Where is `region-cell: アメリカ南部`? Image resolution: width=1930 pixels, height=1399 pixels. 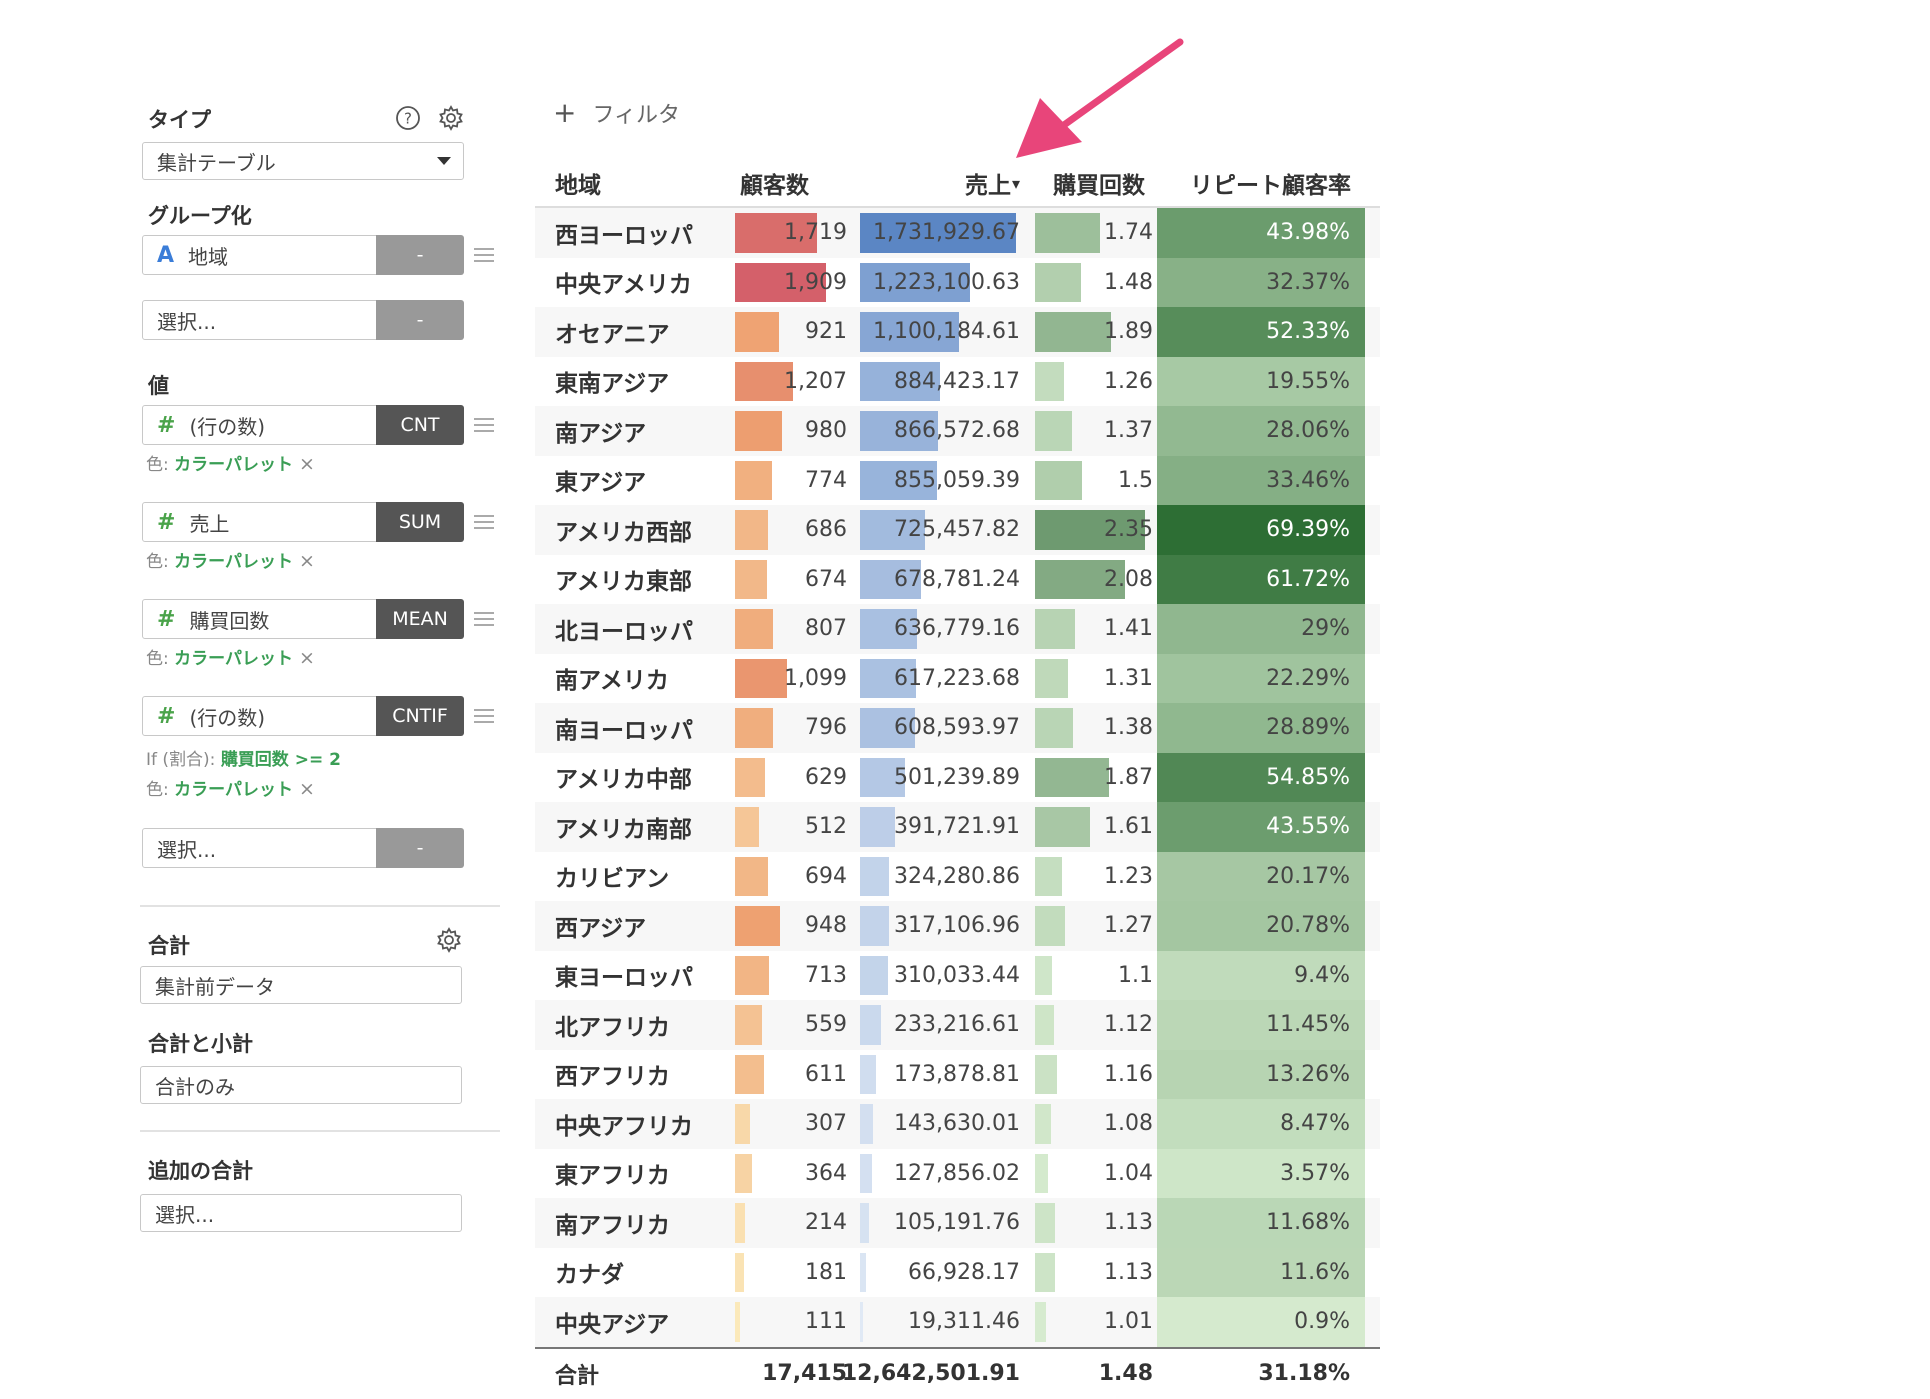 region-cell: アメリカ南部 is located at coordinates (623, 829).